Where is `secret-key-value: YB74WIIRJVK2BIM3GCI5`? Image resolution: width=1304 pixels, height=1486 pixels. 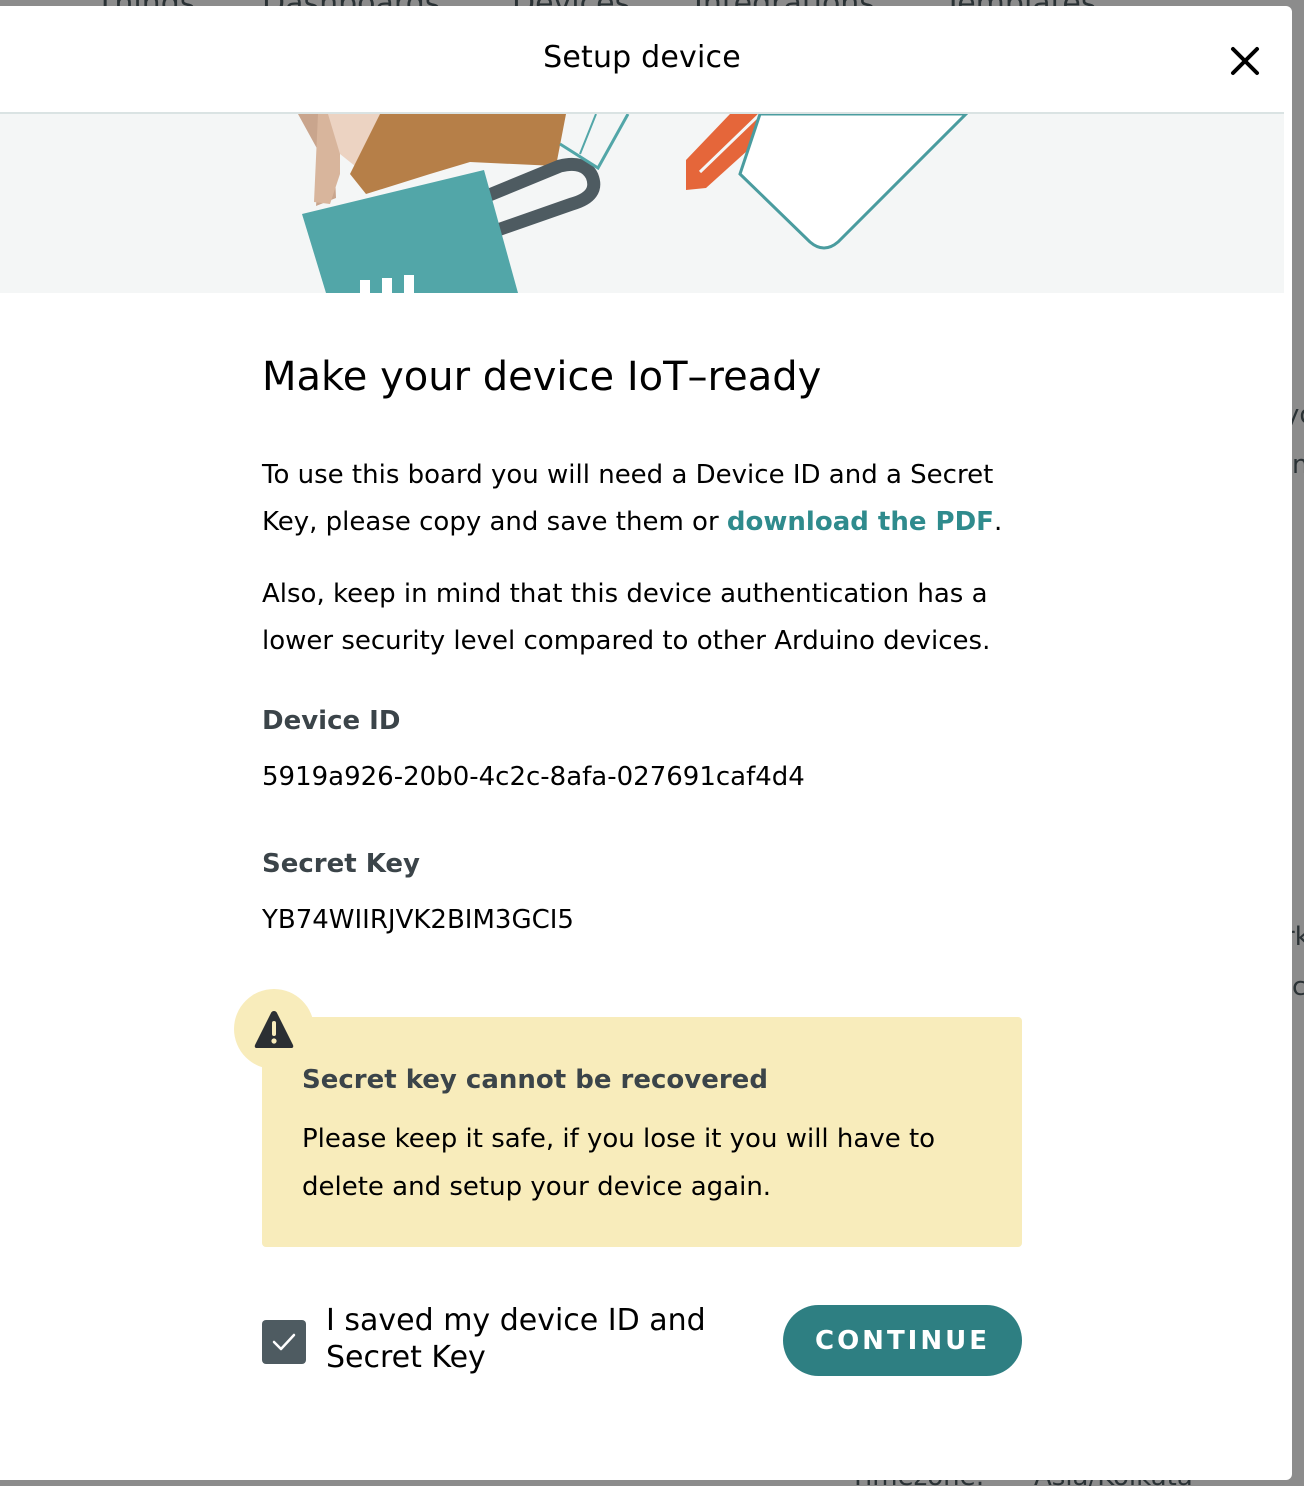 secret-key-value: YB74WIIRJVK2BIM3GCI5 is located at coordinates (418, 920).